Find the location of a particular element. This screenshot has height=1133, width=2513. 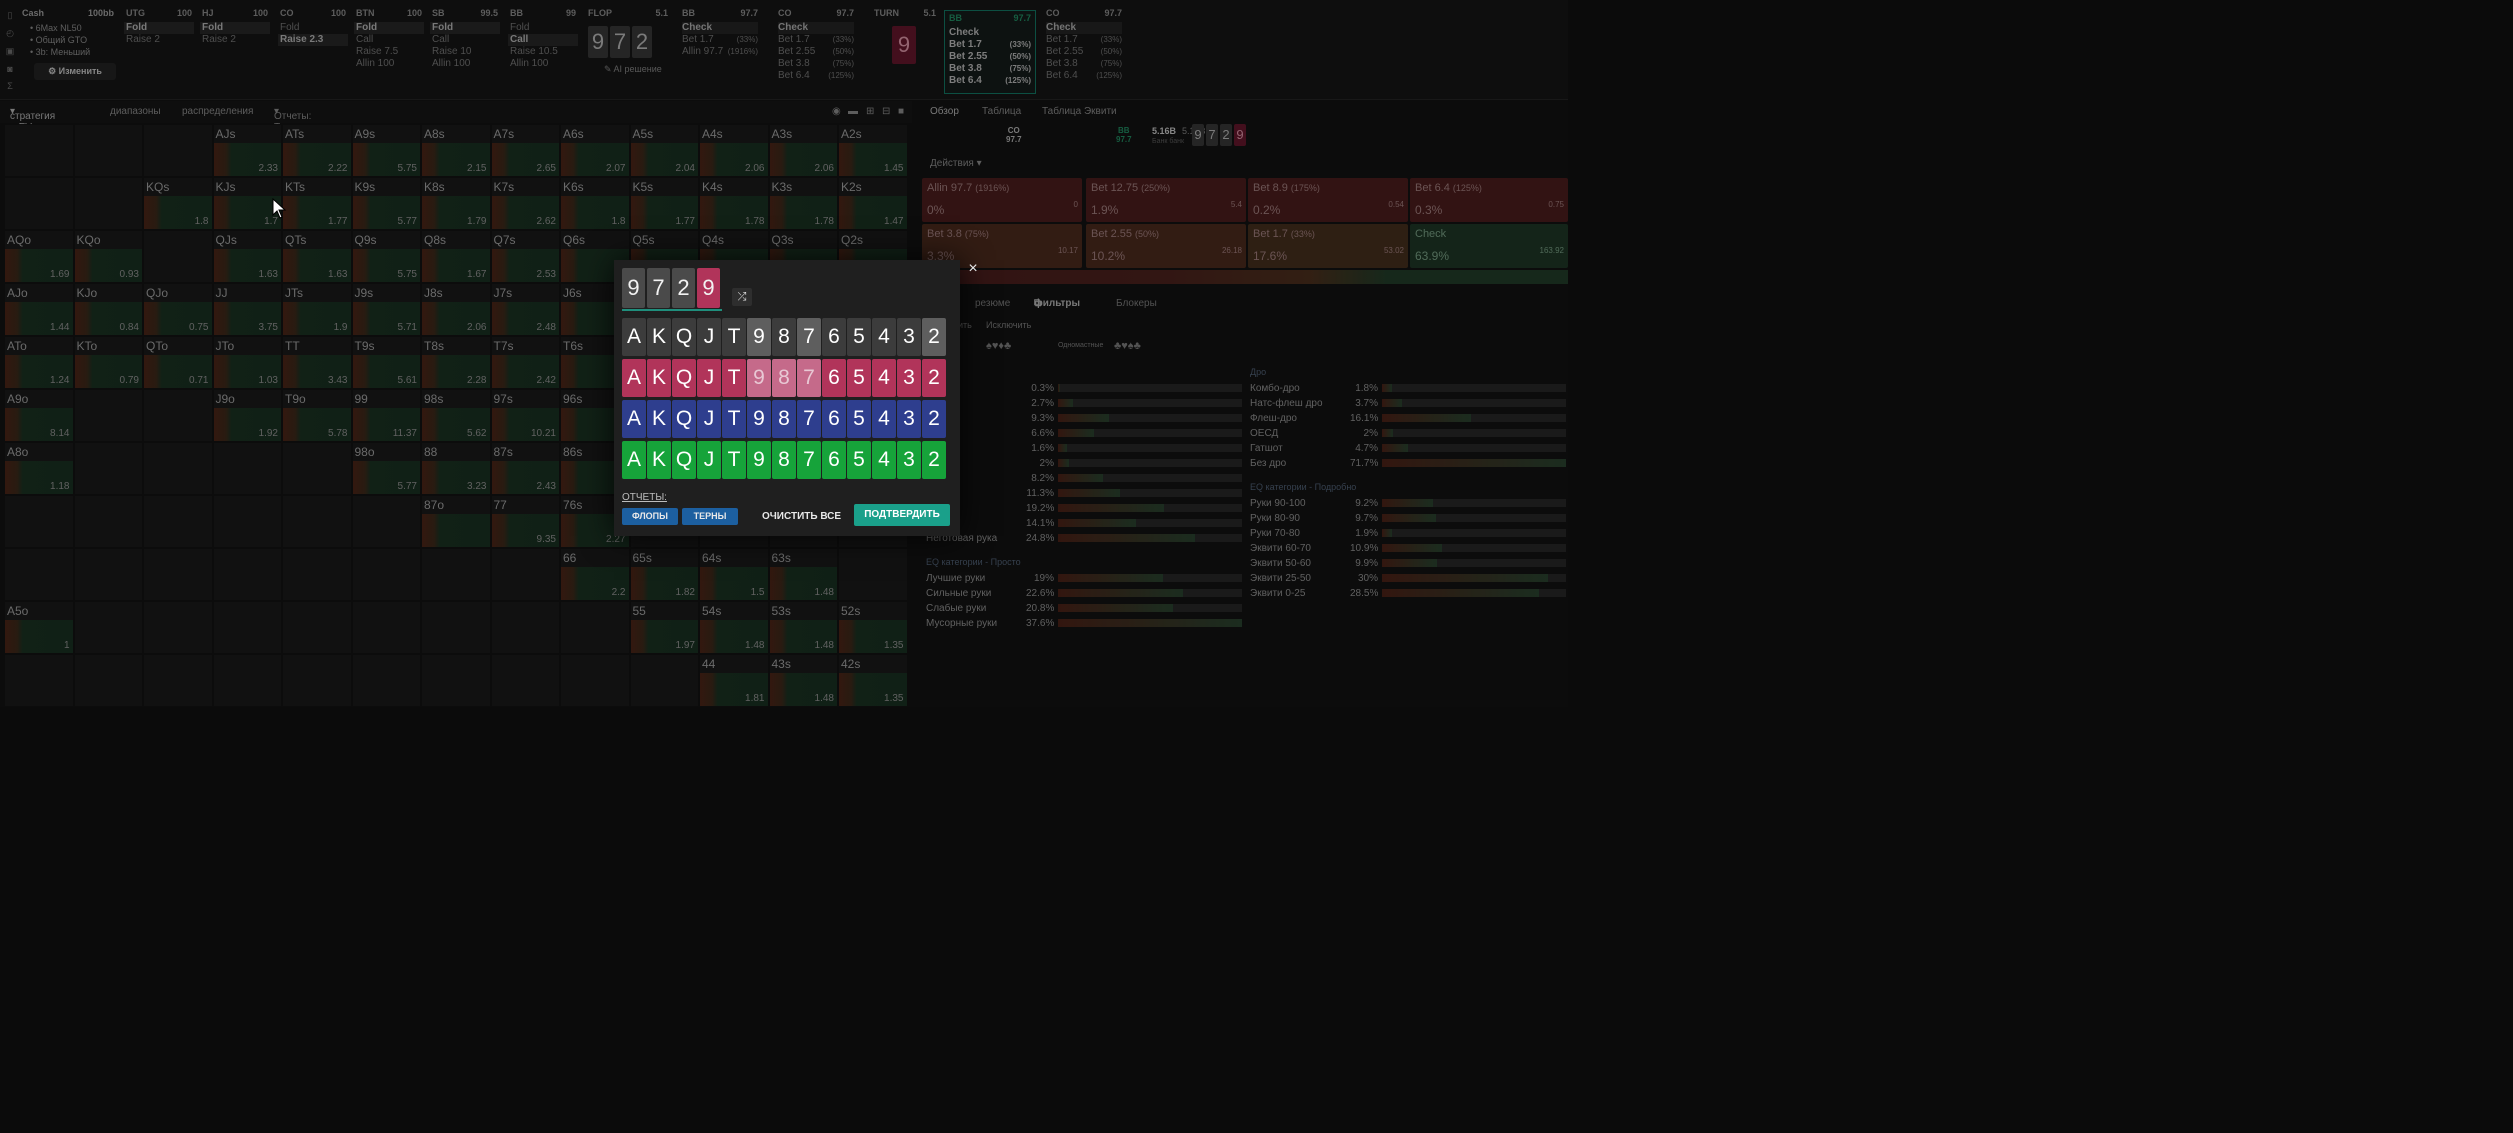

hand-cell: QJo 0.75 is located at coordinates (178, 309).